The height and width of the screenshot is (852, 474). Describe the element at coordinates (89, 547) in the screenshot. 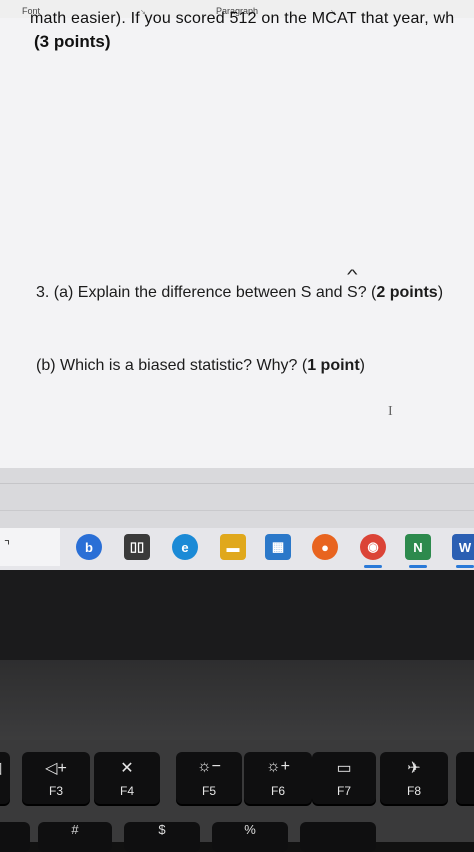

I see `bing-icon: b` at that location.